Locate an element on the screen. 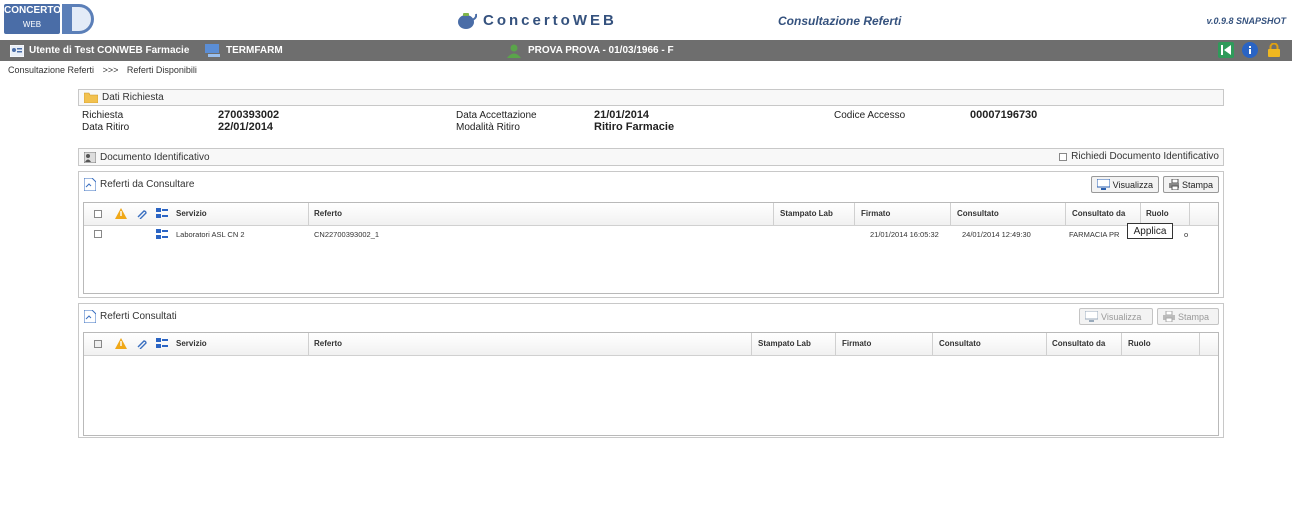  visualizza-consultati-button: Visualizza is located at coordinates (1116, 316).